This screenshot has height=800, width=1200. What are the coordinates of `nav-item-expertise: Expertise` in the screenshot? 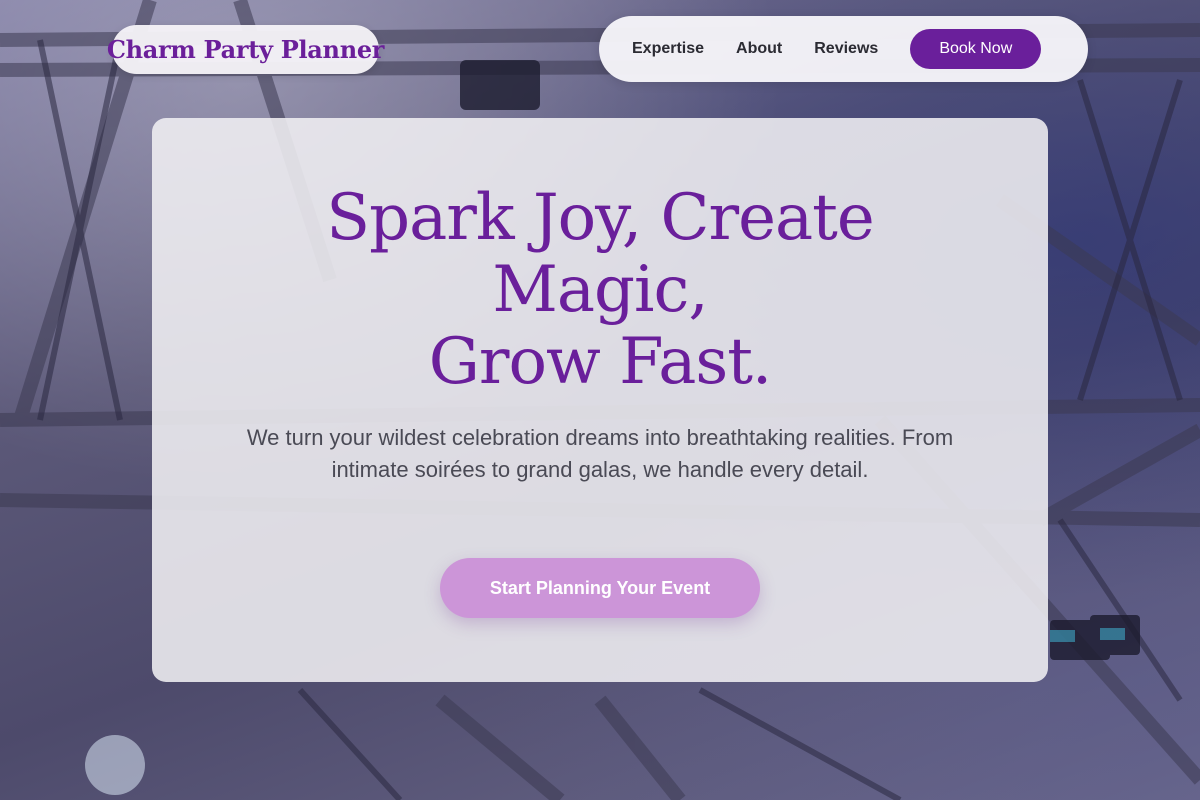 It's located at (668, 49).